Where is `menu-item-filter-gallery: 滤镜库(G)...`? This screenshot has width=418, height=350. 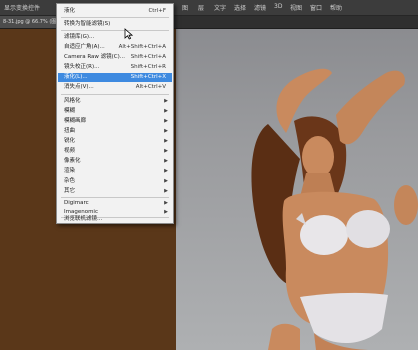 menu-item-filter-gallery: 滤镜库(G)... is located at coordinates (115, 37).